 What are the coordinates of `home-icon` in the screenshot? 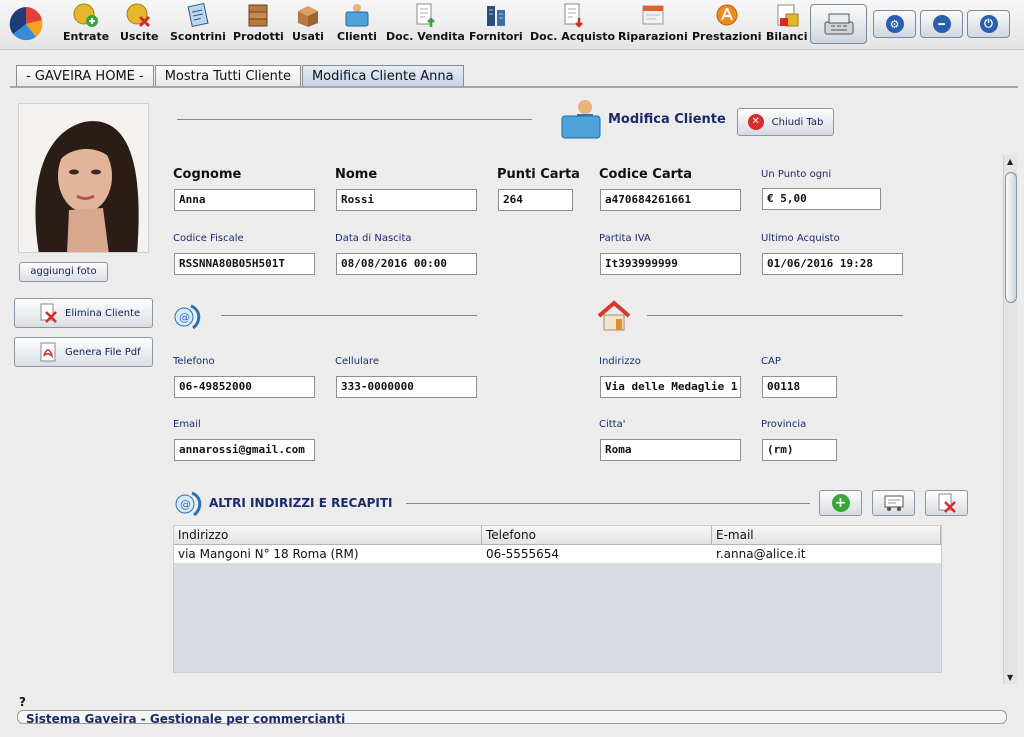 It's located at (614, 316).